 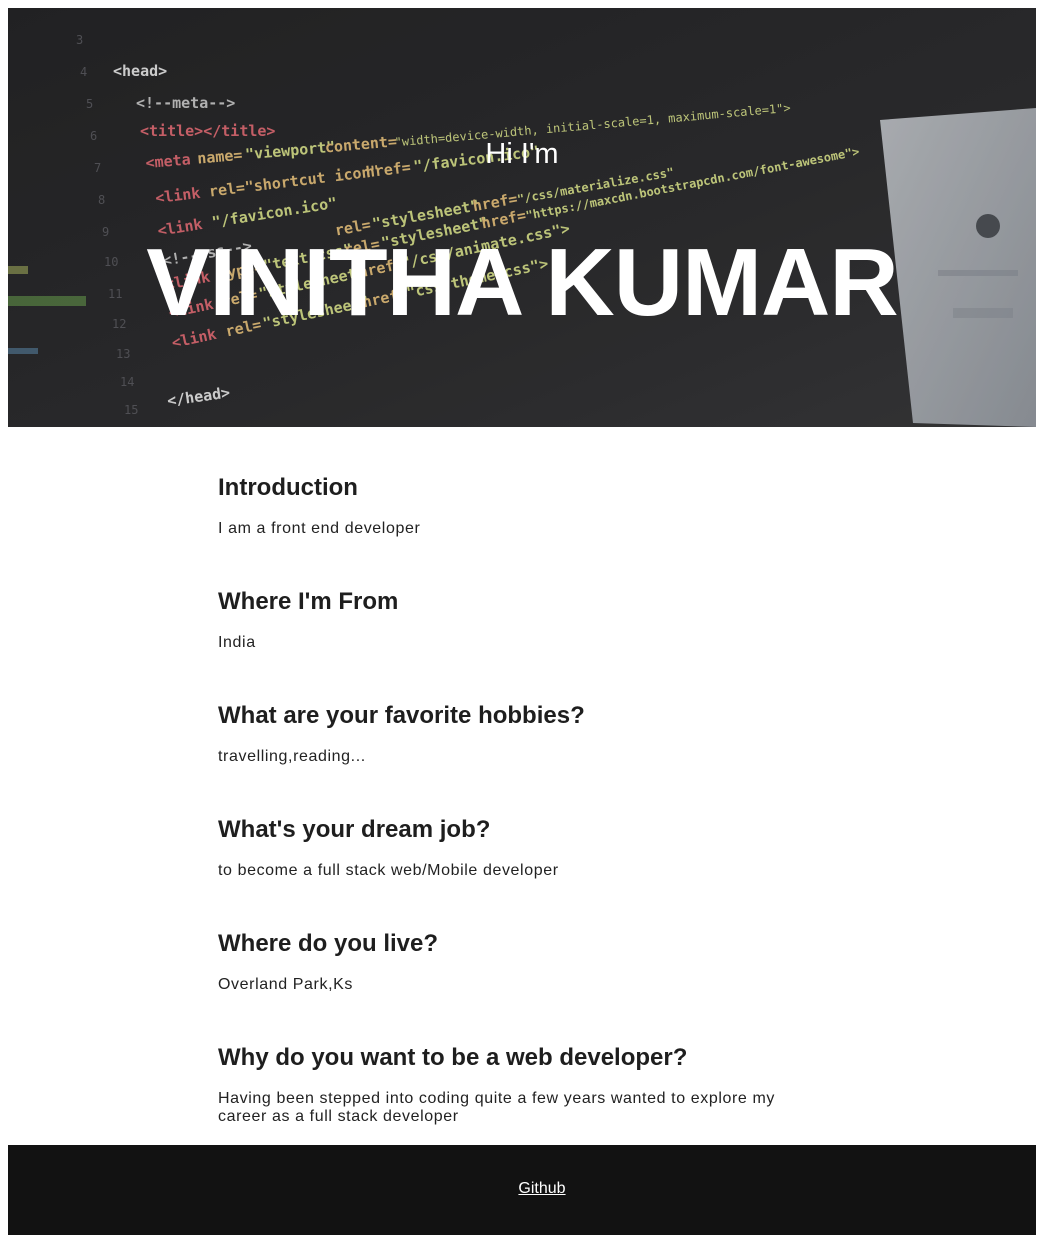 I want to click on section-where-from: Where I'm From India, so click(x=308, y=618).